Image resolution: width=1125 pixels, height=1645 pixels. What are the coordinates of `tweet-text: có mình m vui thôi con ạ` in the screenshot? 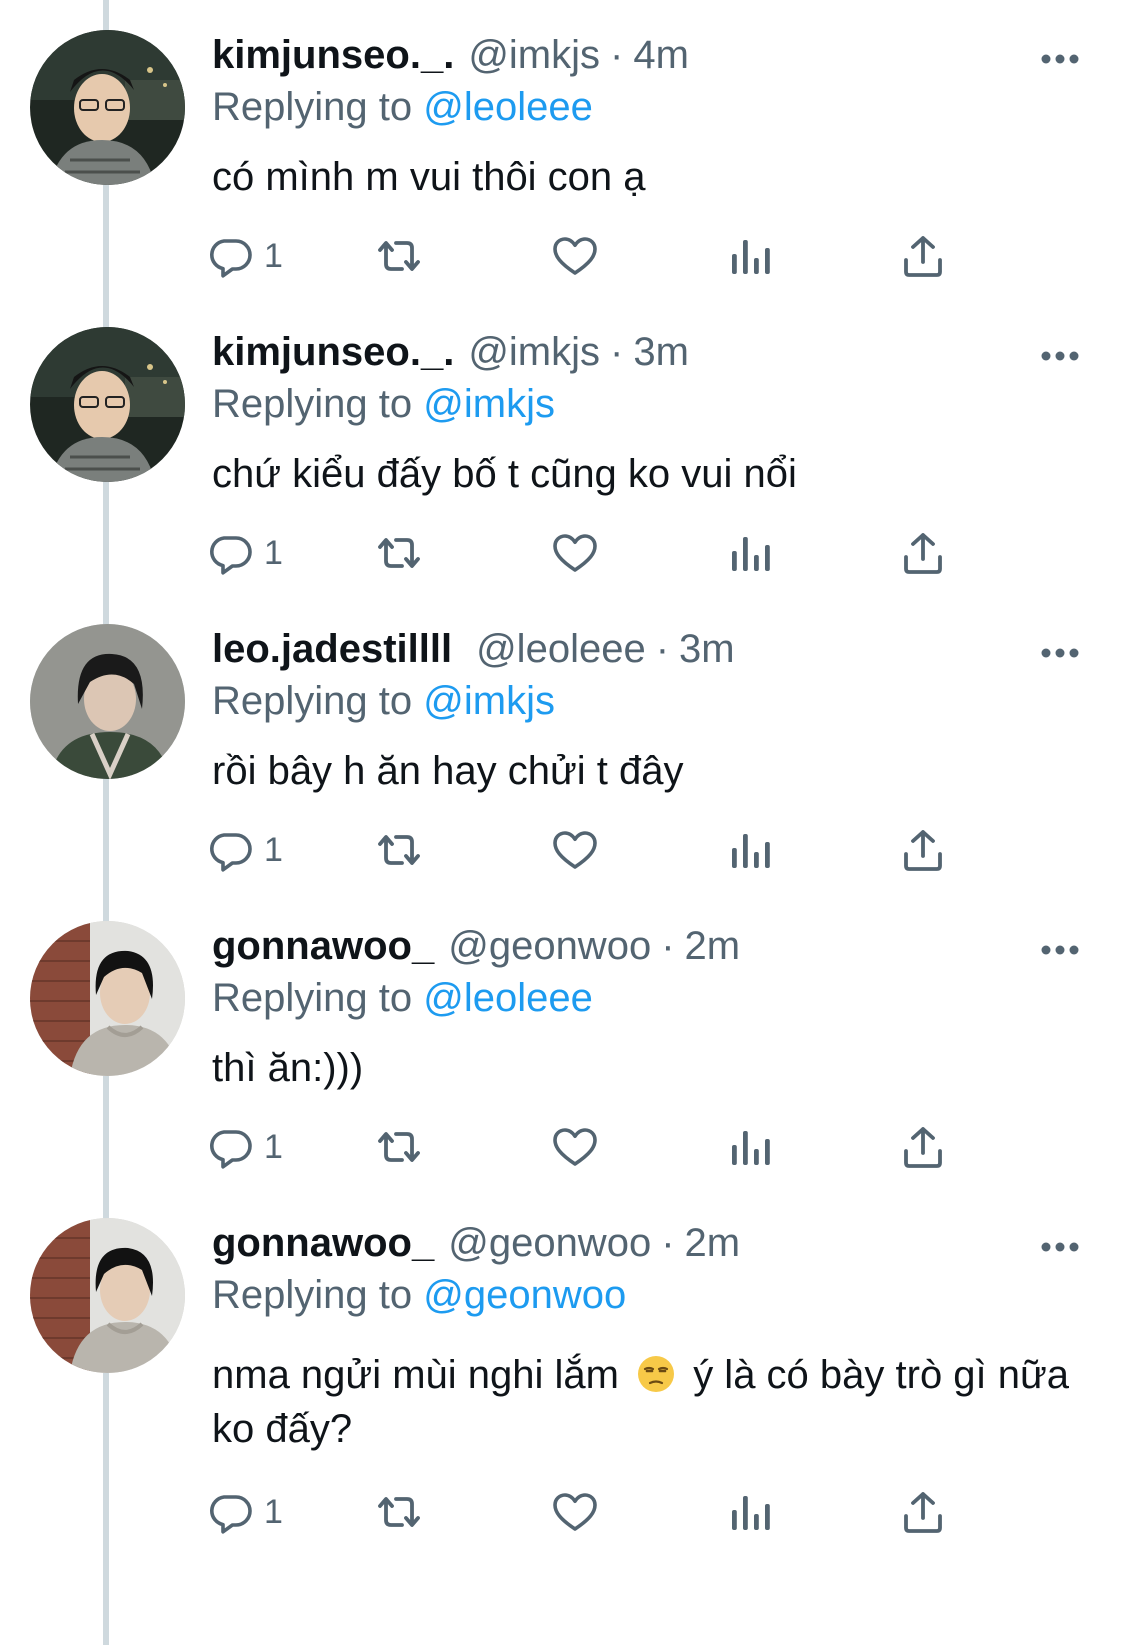 It's located at (429, 177).